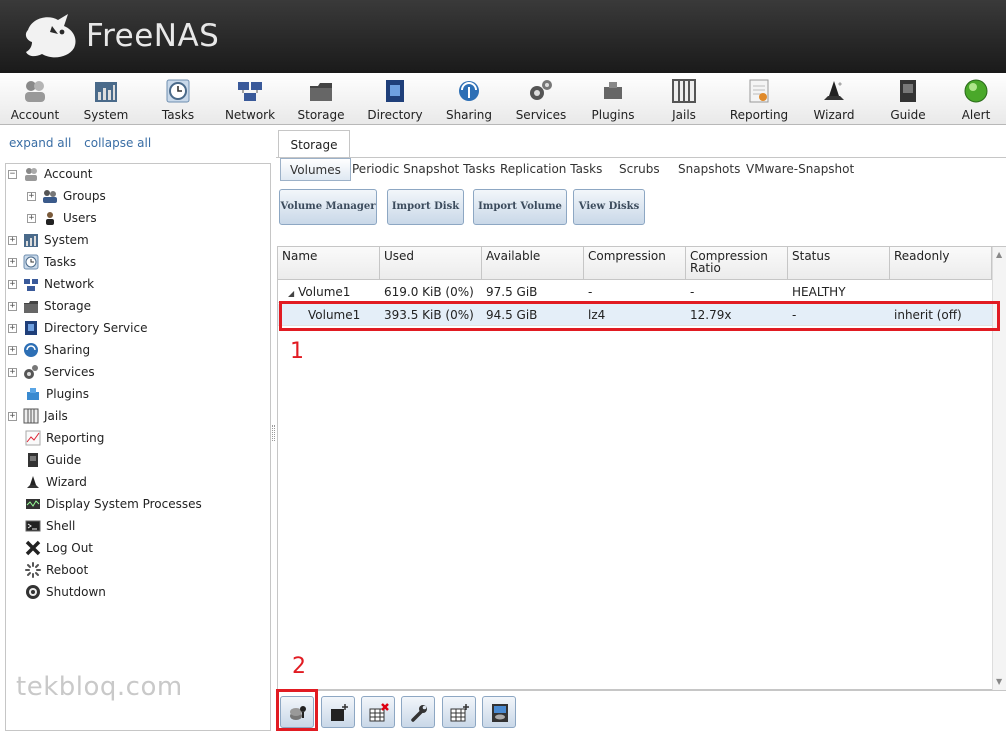  What do you see at coordinates (48, 240) in the screenshot?
I see `tree-item-system: + System` at bounding box center [48, 240].